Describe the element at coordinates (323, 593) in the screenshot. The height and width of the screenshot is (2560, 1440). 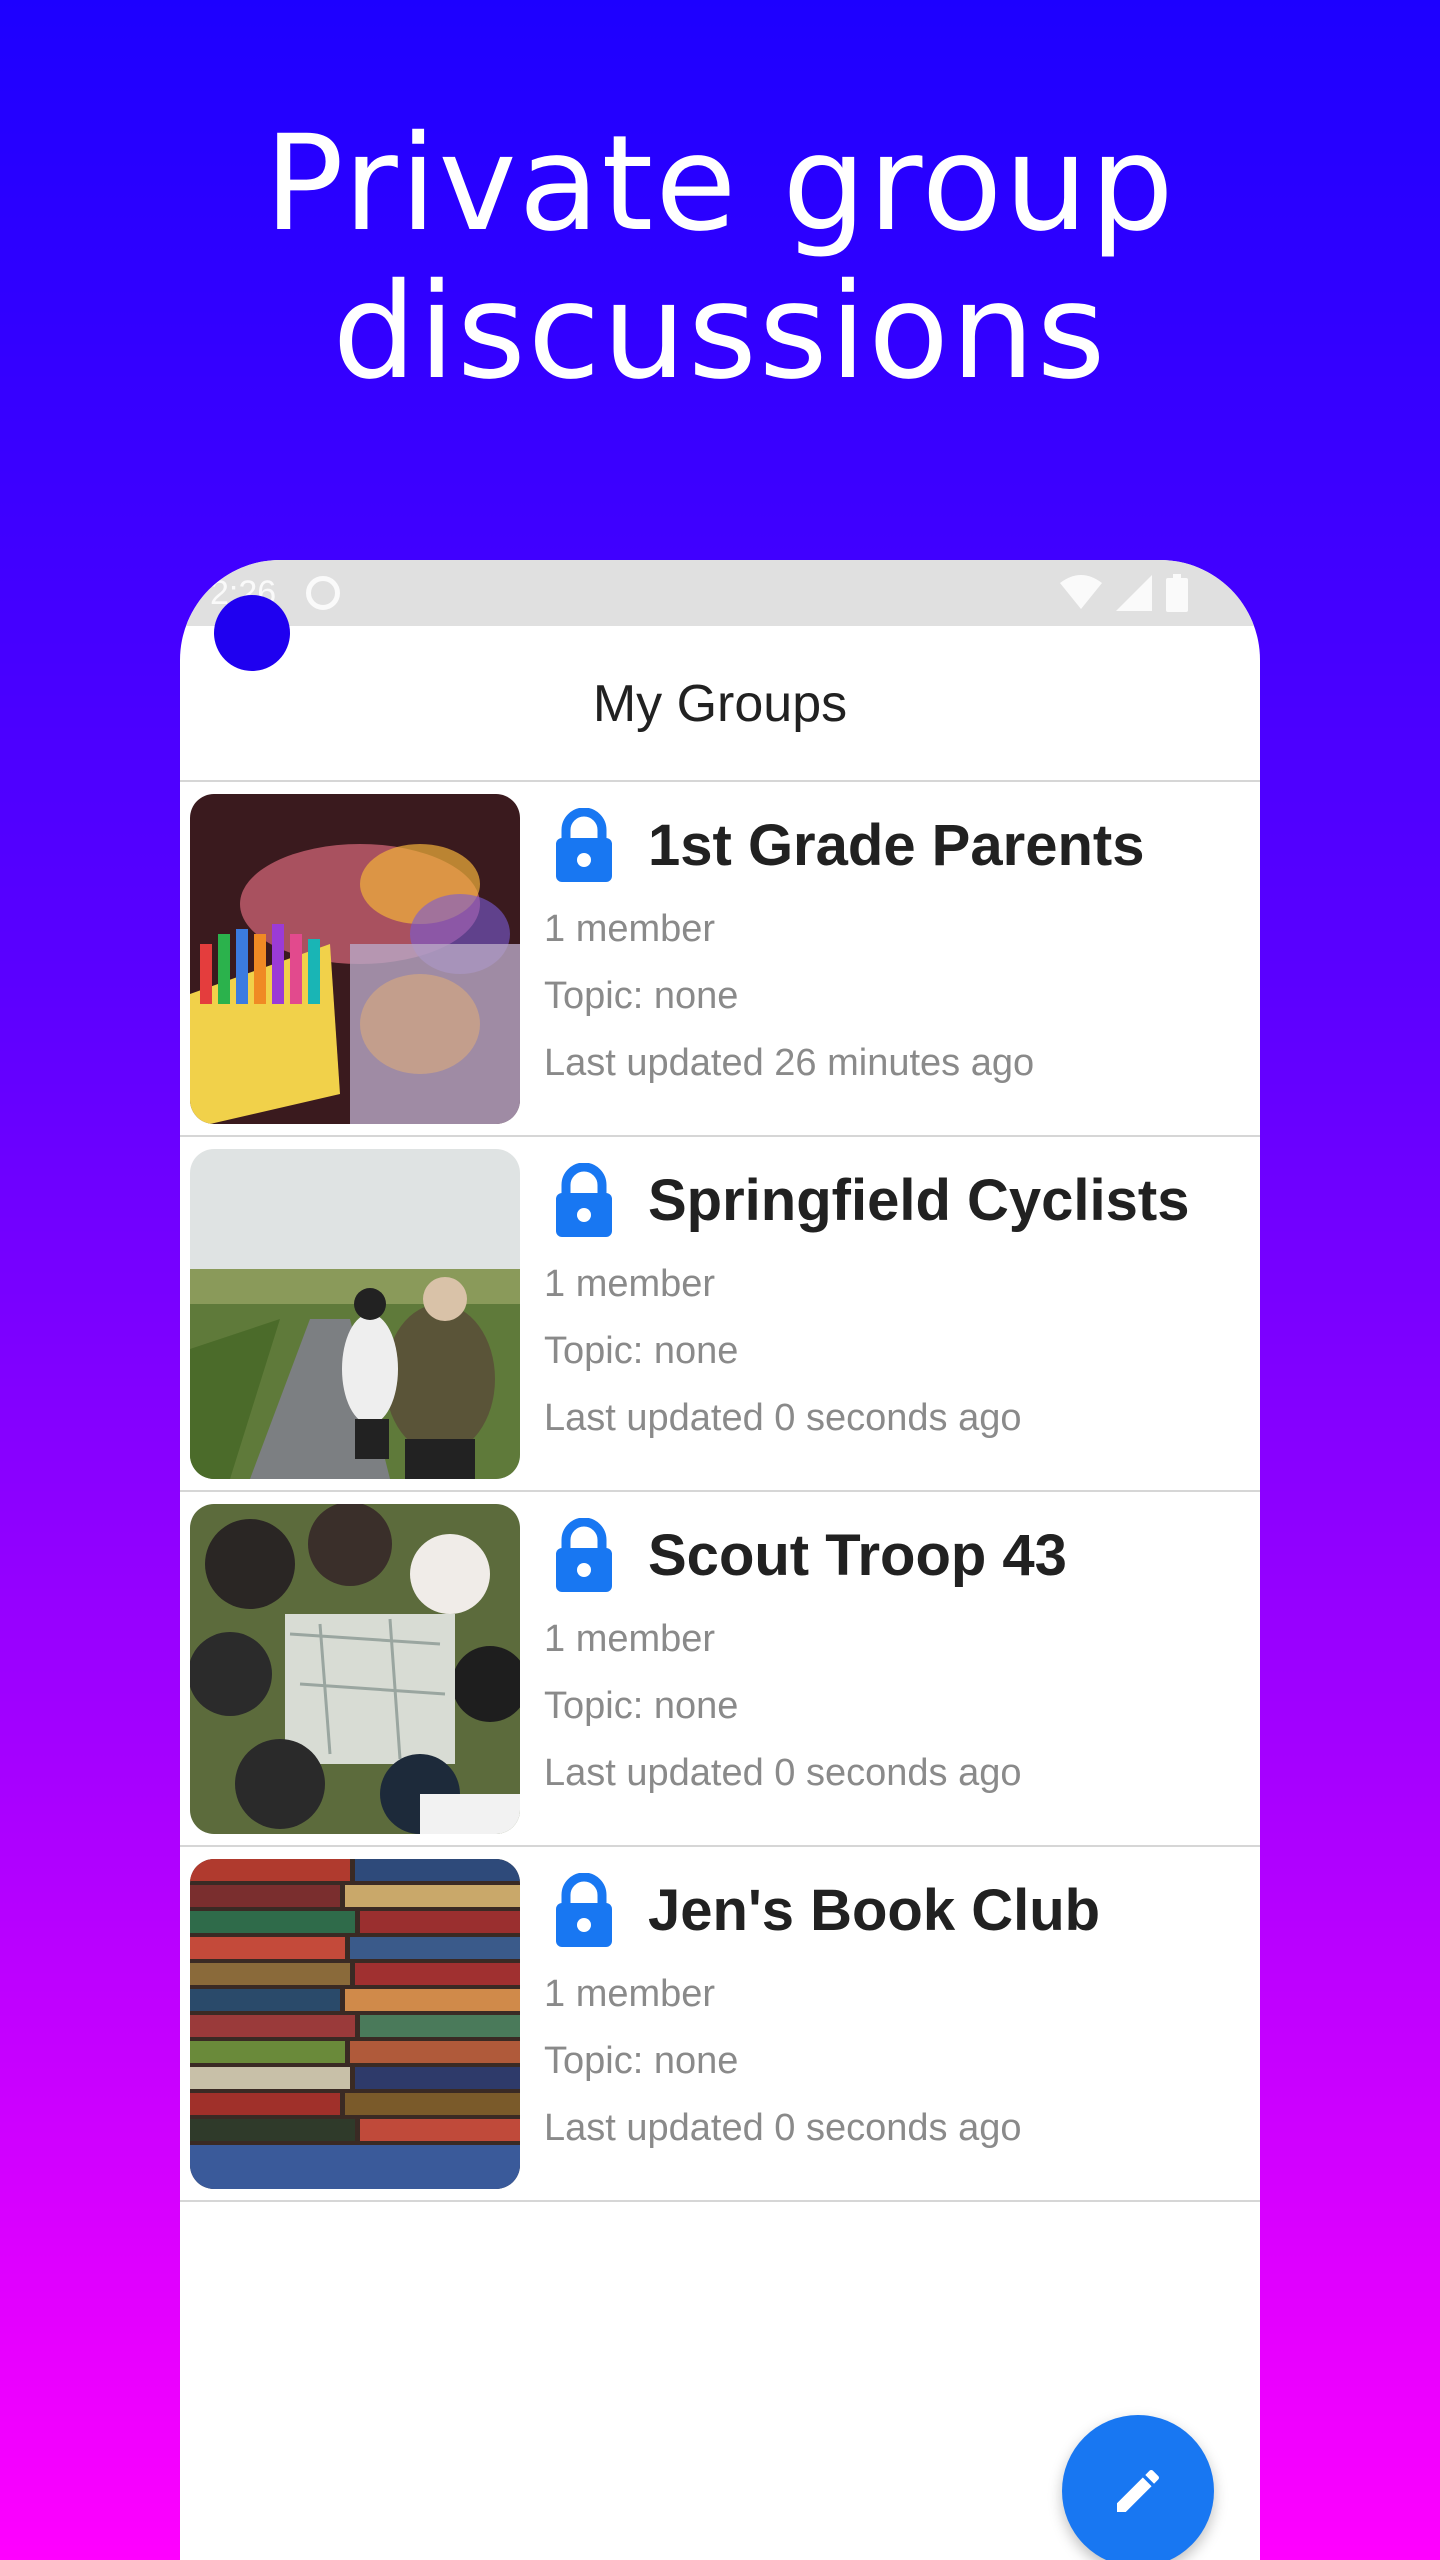
I see `notification-icon` at that location.